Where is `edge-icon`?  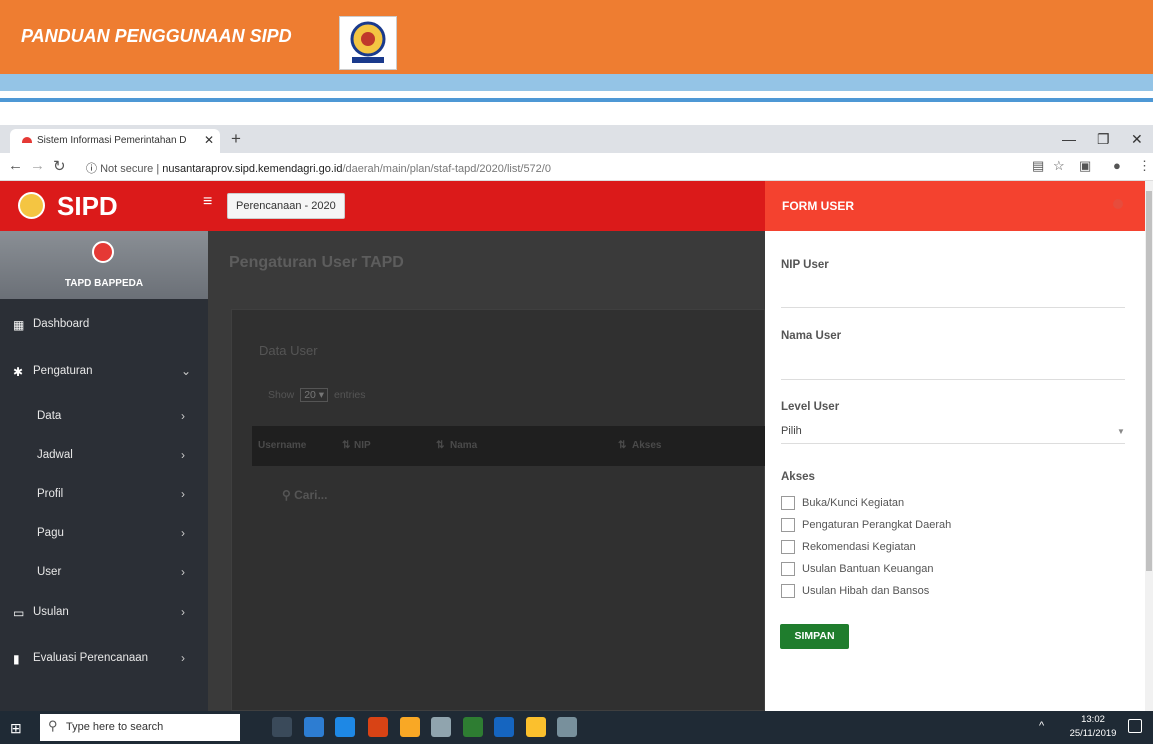
edge-icon is located at coordinates (345, 727).